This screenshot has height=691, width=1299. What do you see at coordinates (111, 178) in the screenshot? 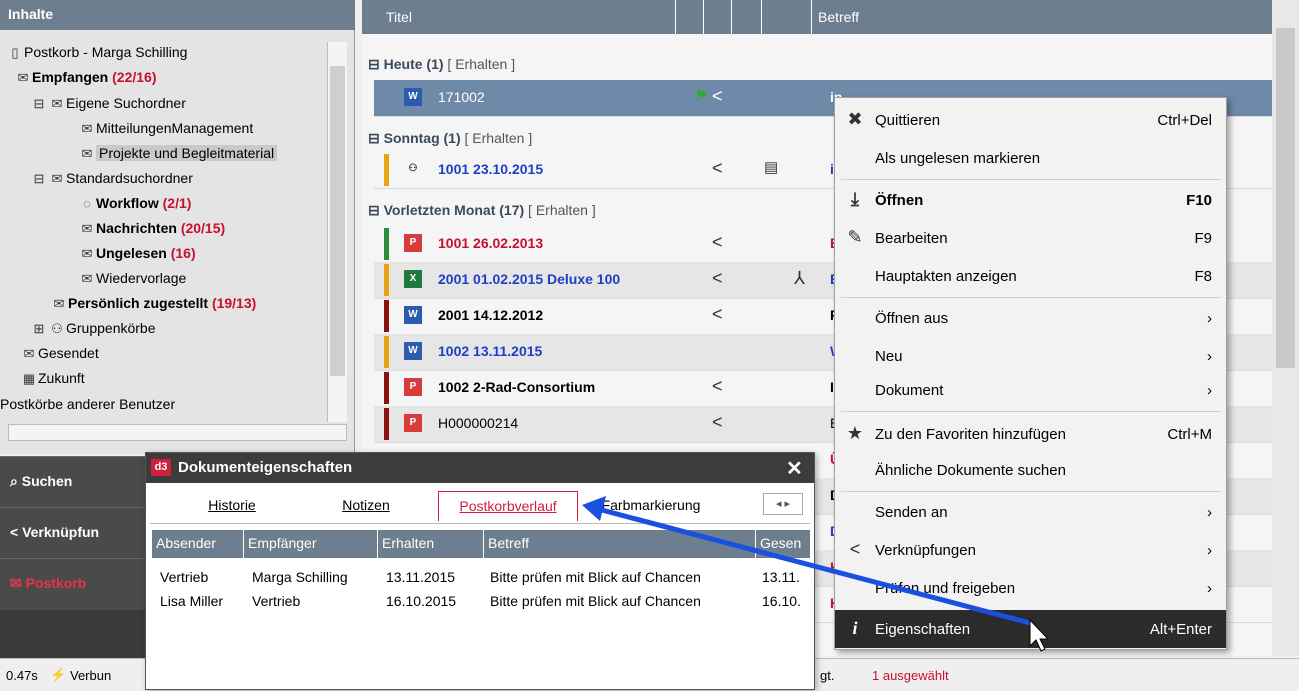
I see `tree-item-standardsuchordner: ⊟ ✉ Standardsuchordner` at bounding box center [111, 178].